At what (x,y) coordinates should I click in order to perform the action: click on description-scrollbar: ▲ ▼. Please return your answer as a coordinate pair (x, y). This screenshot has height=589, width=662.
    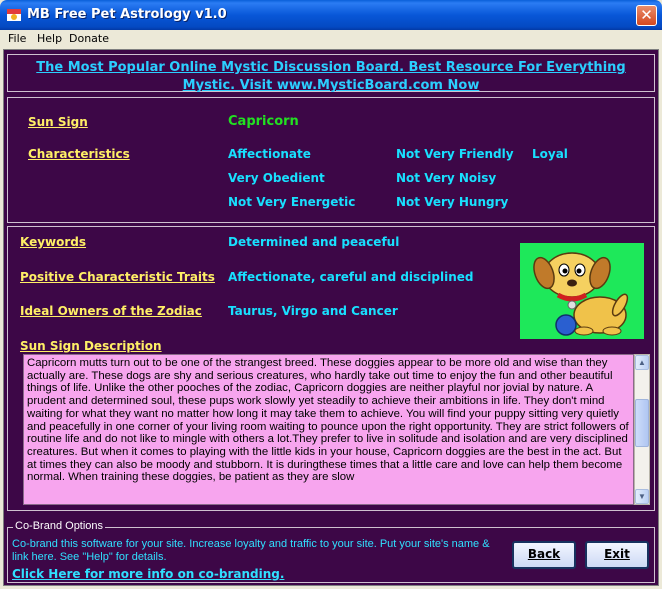
    Looking at the image, I should click on (642, 429).